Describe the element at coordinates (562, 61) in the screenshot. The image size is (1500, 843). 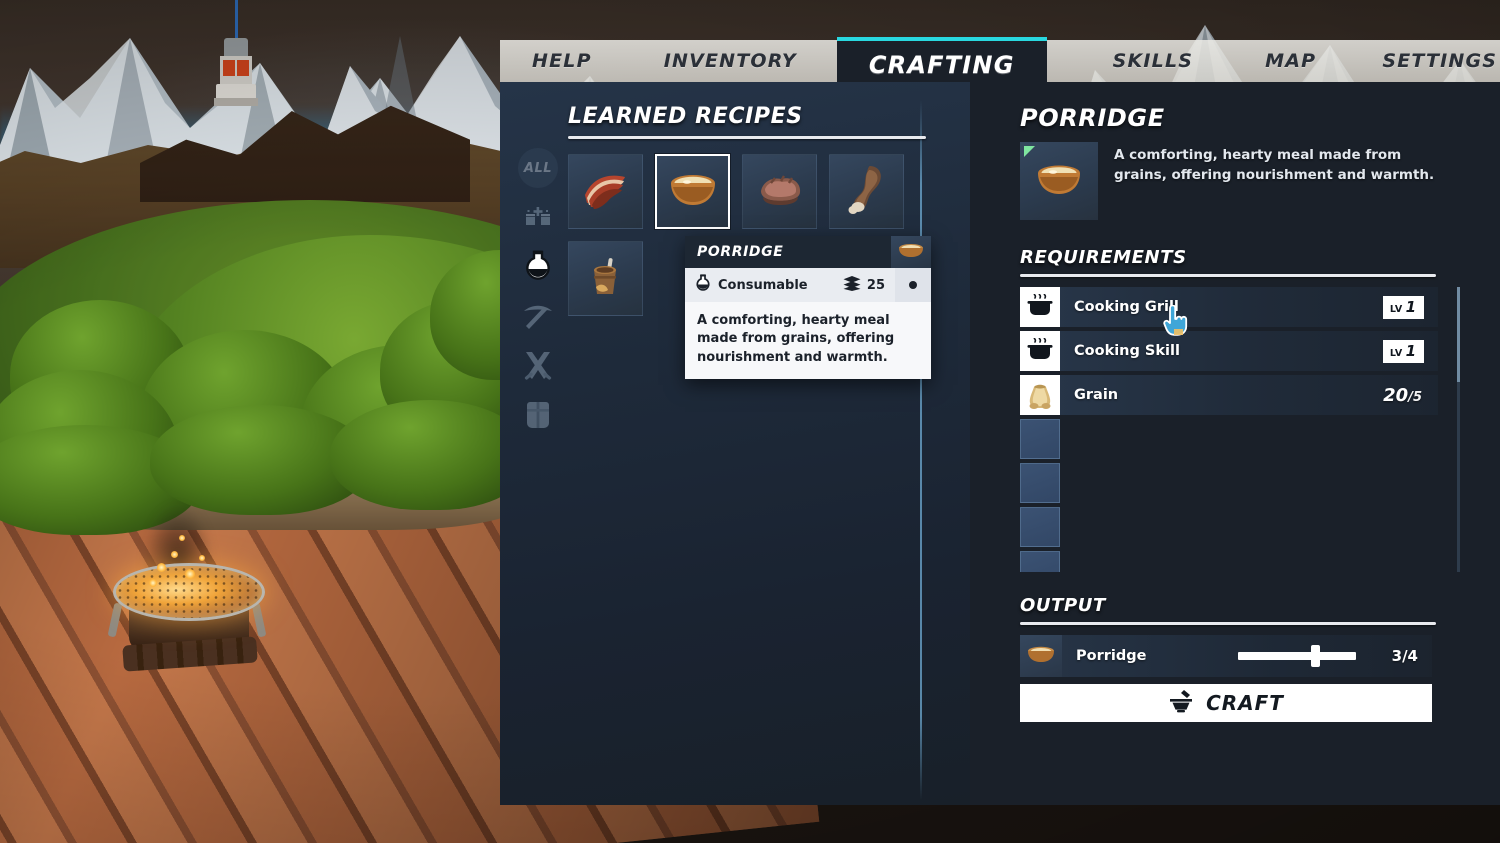
I see `tab-help: HELP` at that location.